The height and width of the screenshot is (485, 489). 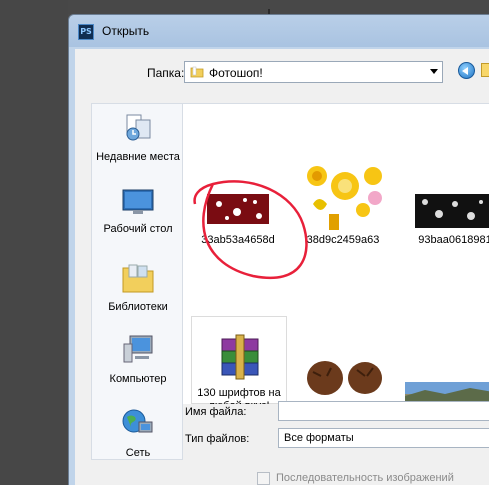 I want to click on filetype-value: Все форматы, so click(x=319, y=438).